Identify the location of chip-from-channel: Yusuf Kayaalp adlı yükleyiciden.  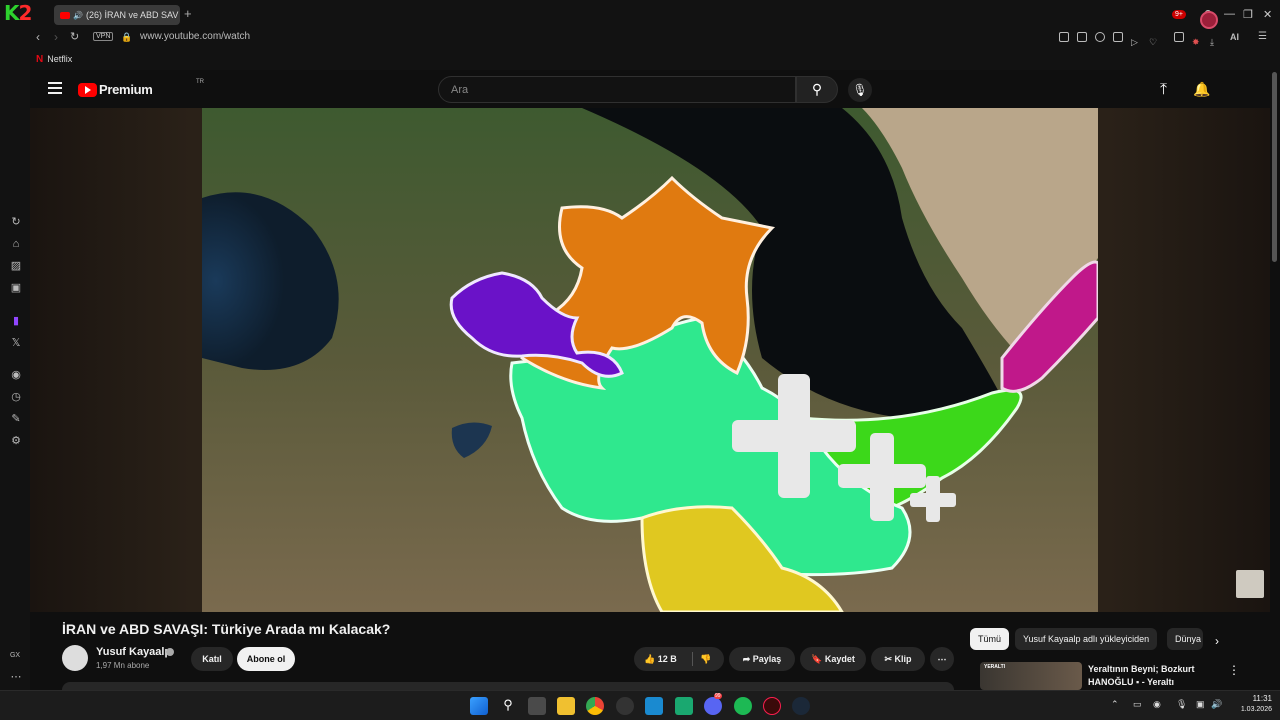
(1086, 639).